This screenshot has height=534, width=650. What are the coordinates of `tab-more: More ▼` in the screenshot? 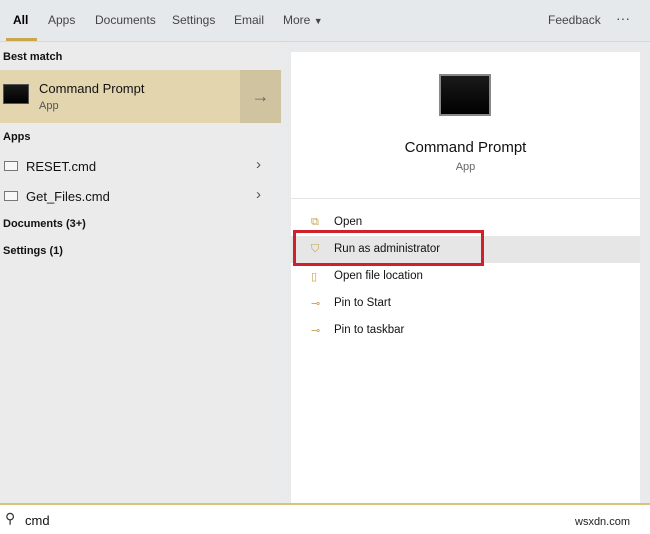 It's located at (303, 20).